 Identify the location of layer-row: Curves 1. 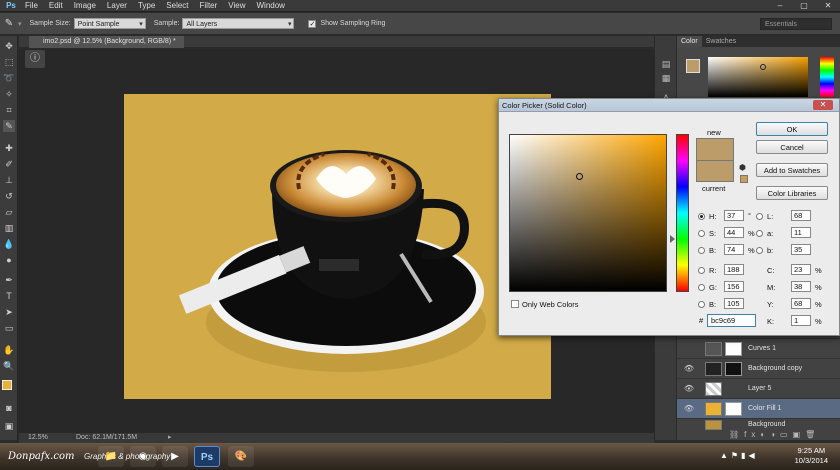
(758, 348).